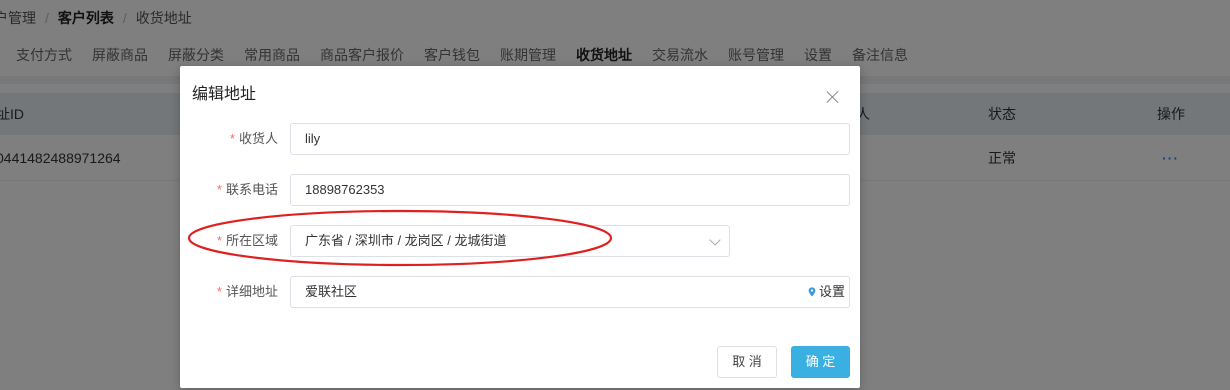 The height and width of the screenshot is (390, 1230). I want to click on phone-input: 18898762353, so click(570, 190).